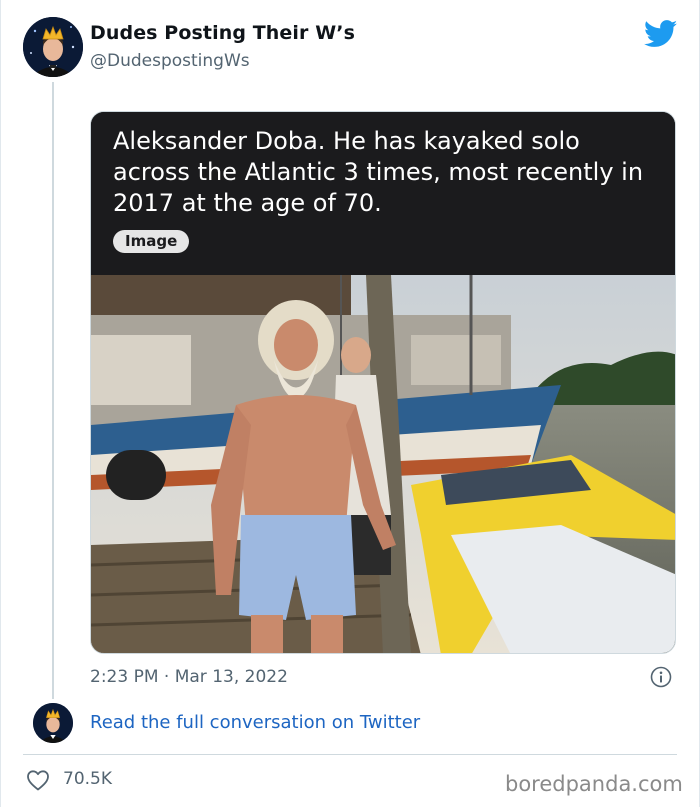 The height and width of the screenshot is (807, 700). What do you see at coordinates (53, 47) in the screenshot?
I see `author-avatar` at bounding box center [53, 47].